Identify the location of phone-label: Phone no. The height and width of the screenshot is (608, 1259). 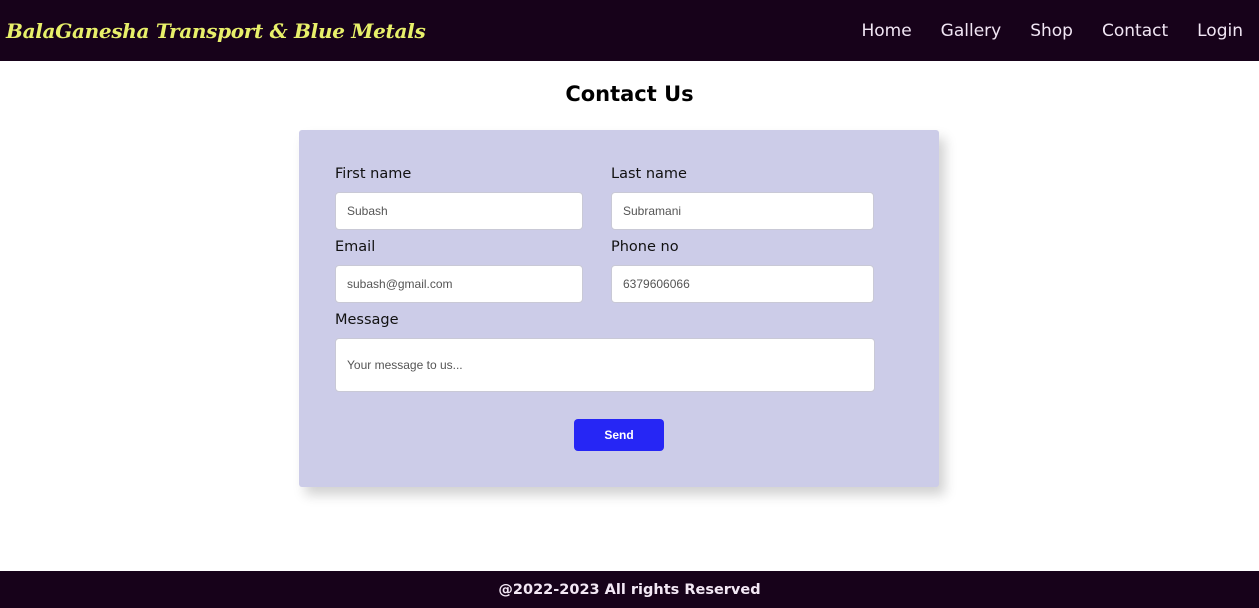
(645, 247).